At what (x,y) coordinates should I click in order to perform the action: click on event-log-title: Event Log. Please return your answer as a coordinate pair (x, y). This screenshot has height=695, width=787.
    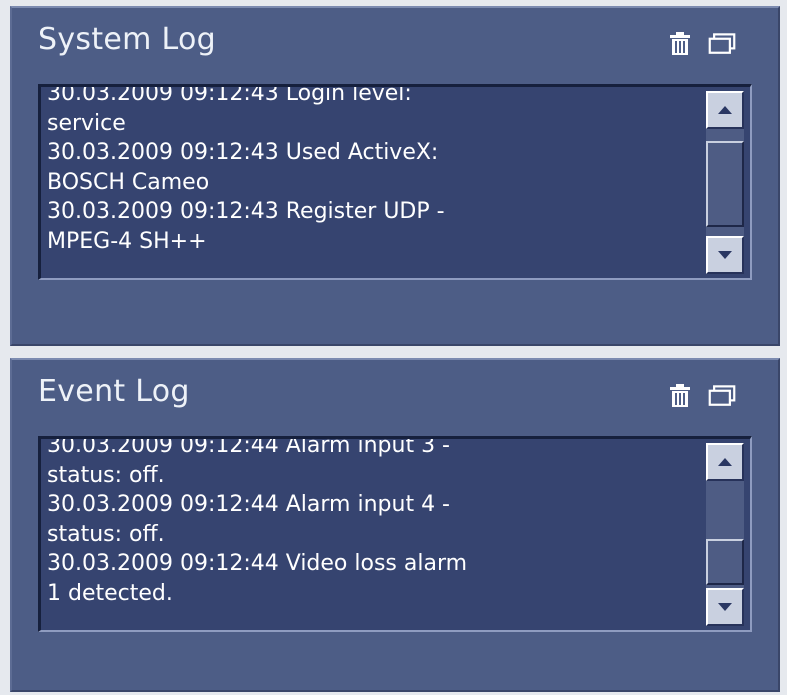
    Looking at the image, I should click on (114, 391).